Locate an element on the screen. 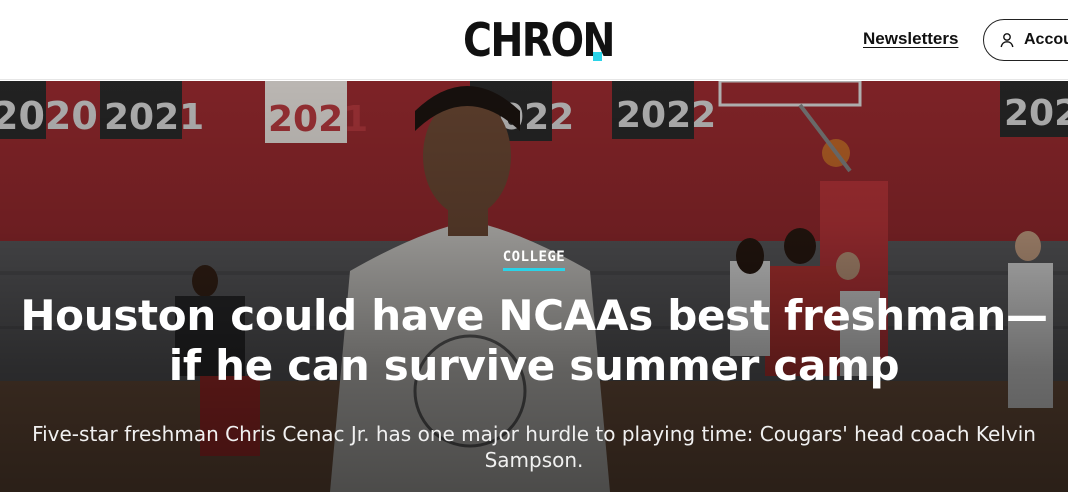 The width and height of the screenshot is (1068, 492). logo-accent-dot is located at coordinates (597, 56).